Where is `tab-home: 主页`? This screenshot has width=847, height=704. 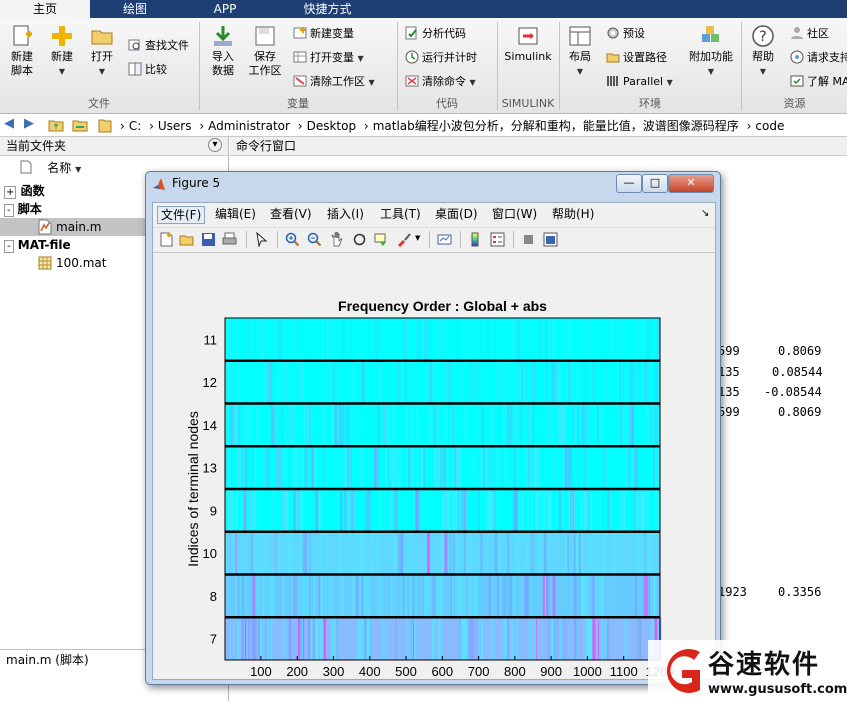
tab-home: 主页 is located at coordinates (45, 9).